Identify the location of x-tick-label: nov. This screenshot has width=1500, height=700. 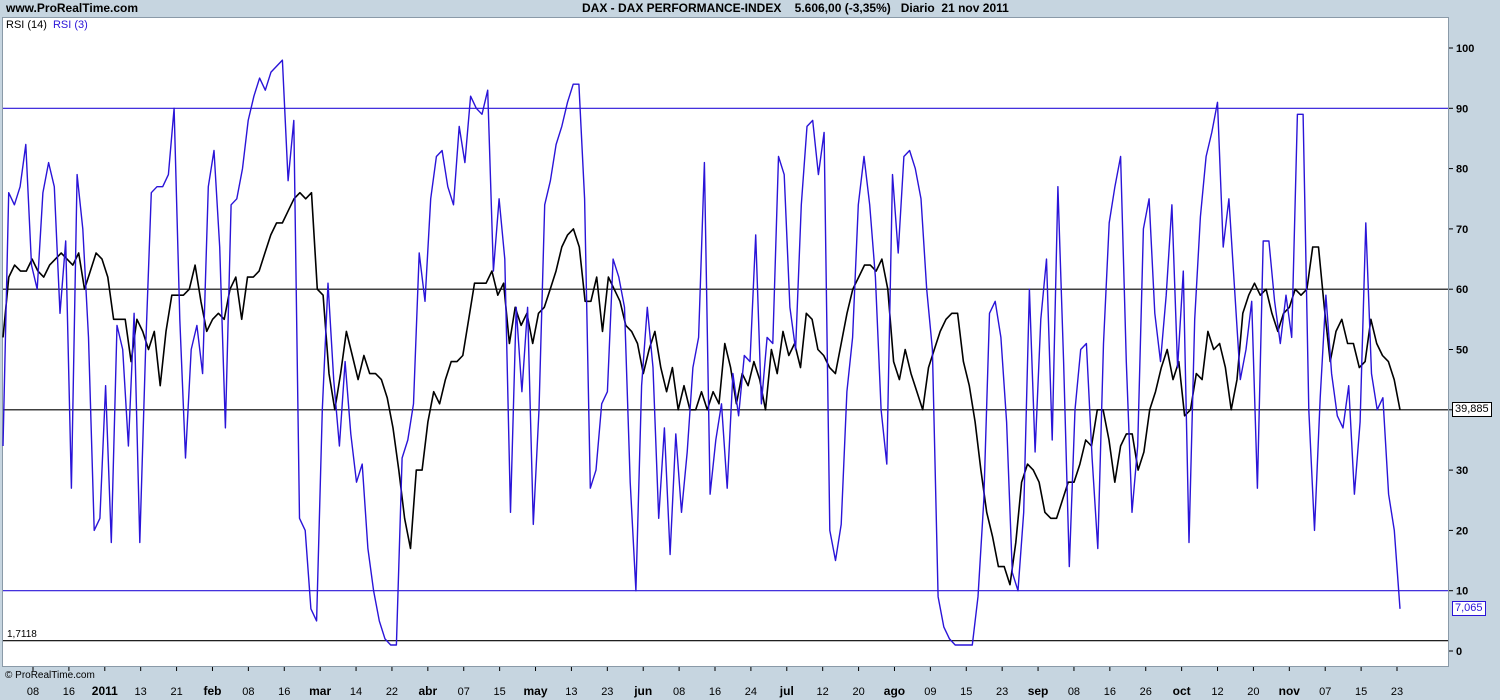
(1290, 691).